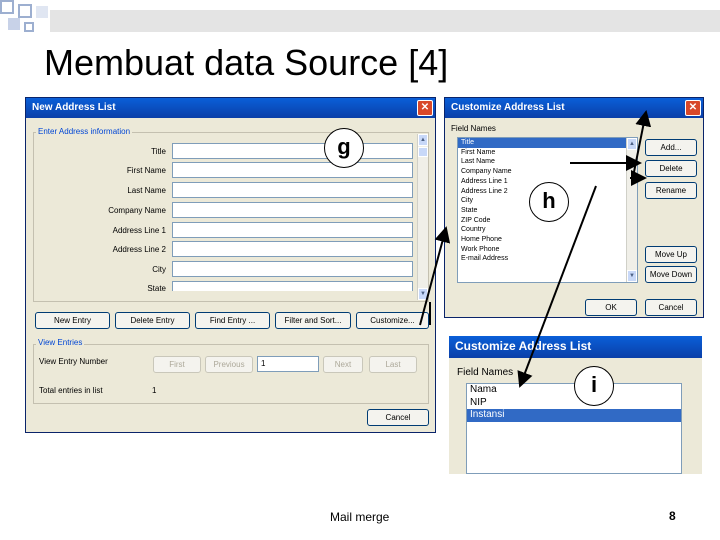 Image resolution: width=720 pixels, height=540 pixels. I want to click on title-bar-decoration, so click(385, 21).